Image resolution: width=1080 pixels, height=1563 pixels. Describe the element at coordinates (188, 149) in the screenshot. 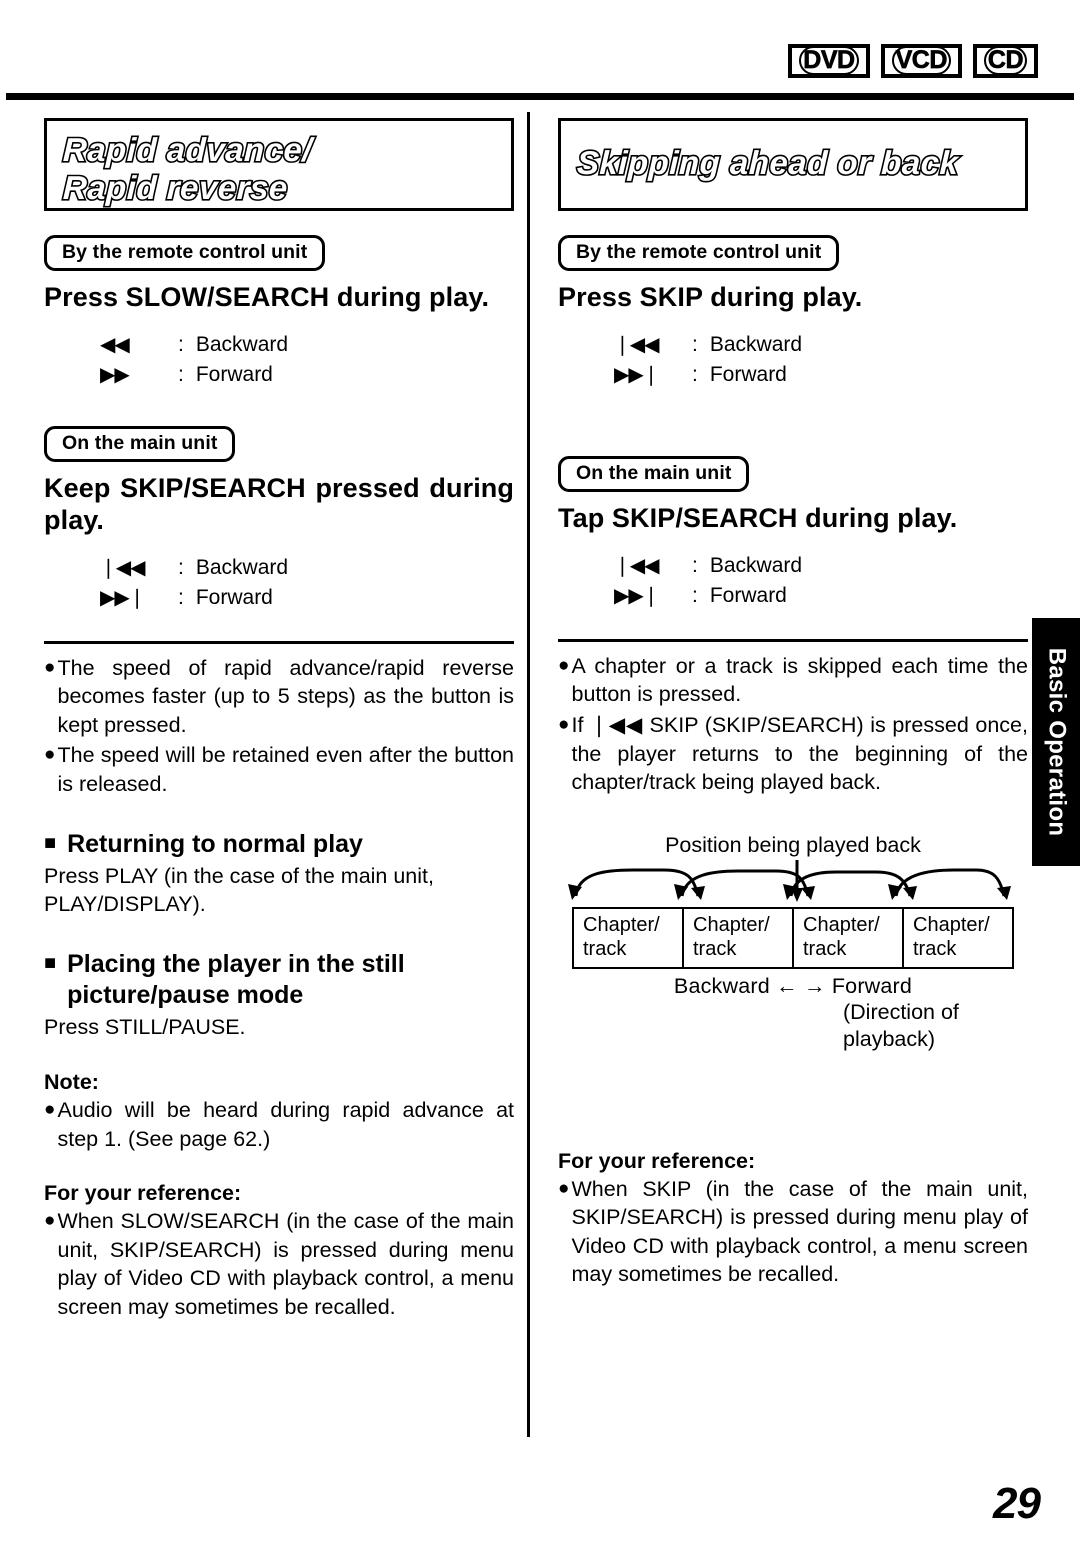

I see `banner-line-1: Rapid advance/` at that location.